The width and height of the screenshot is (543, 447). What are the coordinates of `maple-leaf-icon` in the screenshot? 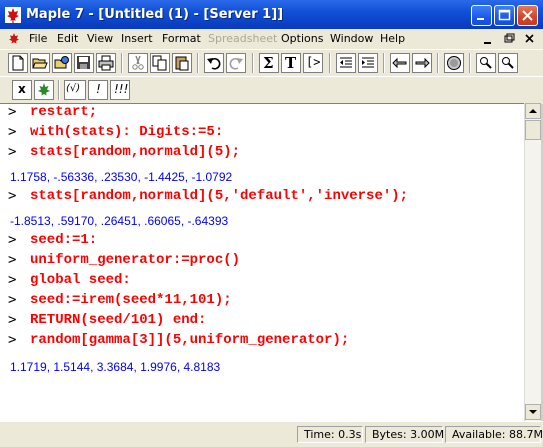 It's located at (13, 15).